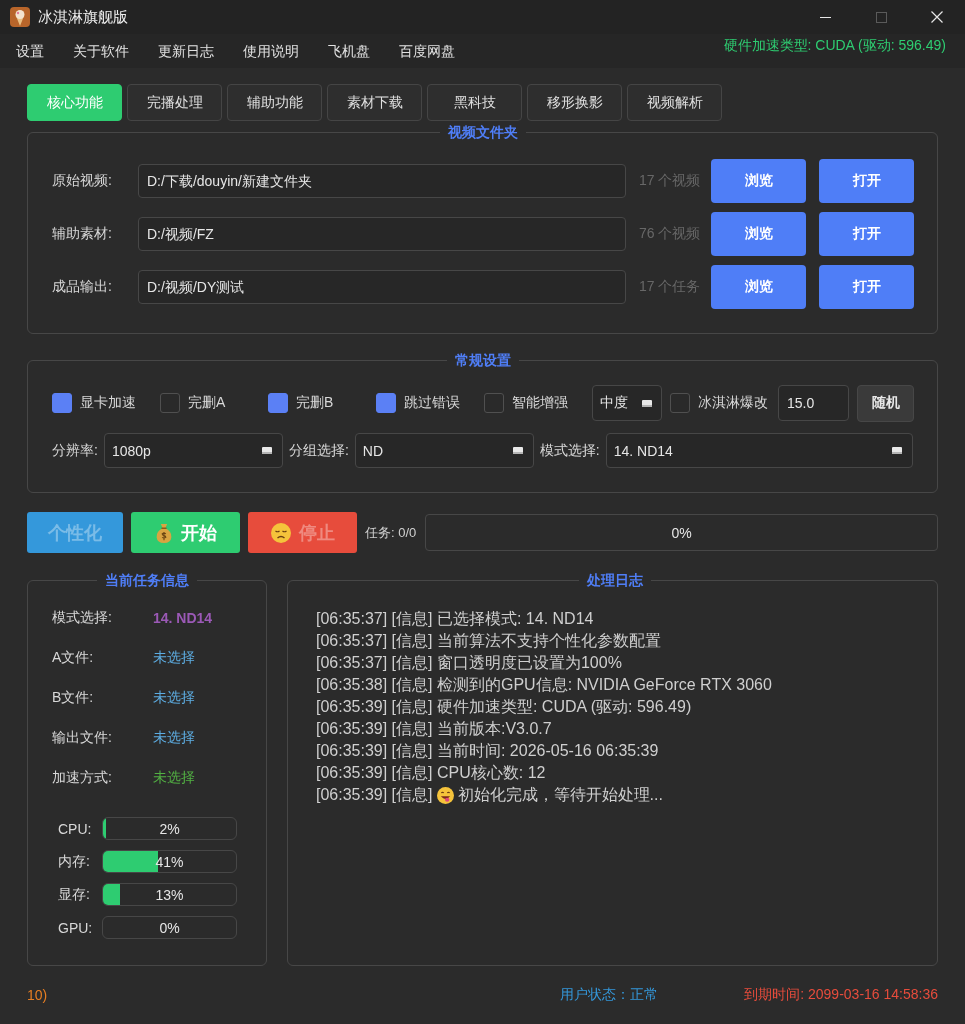 The width and height of the screenshot is (965, 1024). What do you see at coordinates (841, 995) in the screenshot?
I see `expiry-time: 到期时间: 2099-03-16 14:58:36` at bounding box center [841, 995].